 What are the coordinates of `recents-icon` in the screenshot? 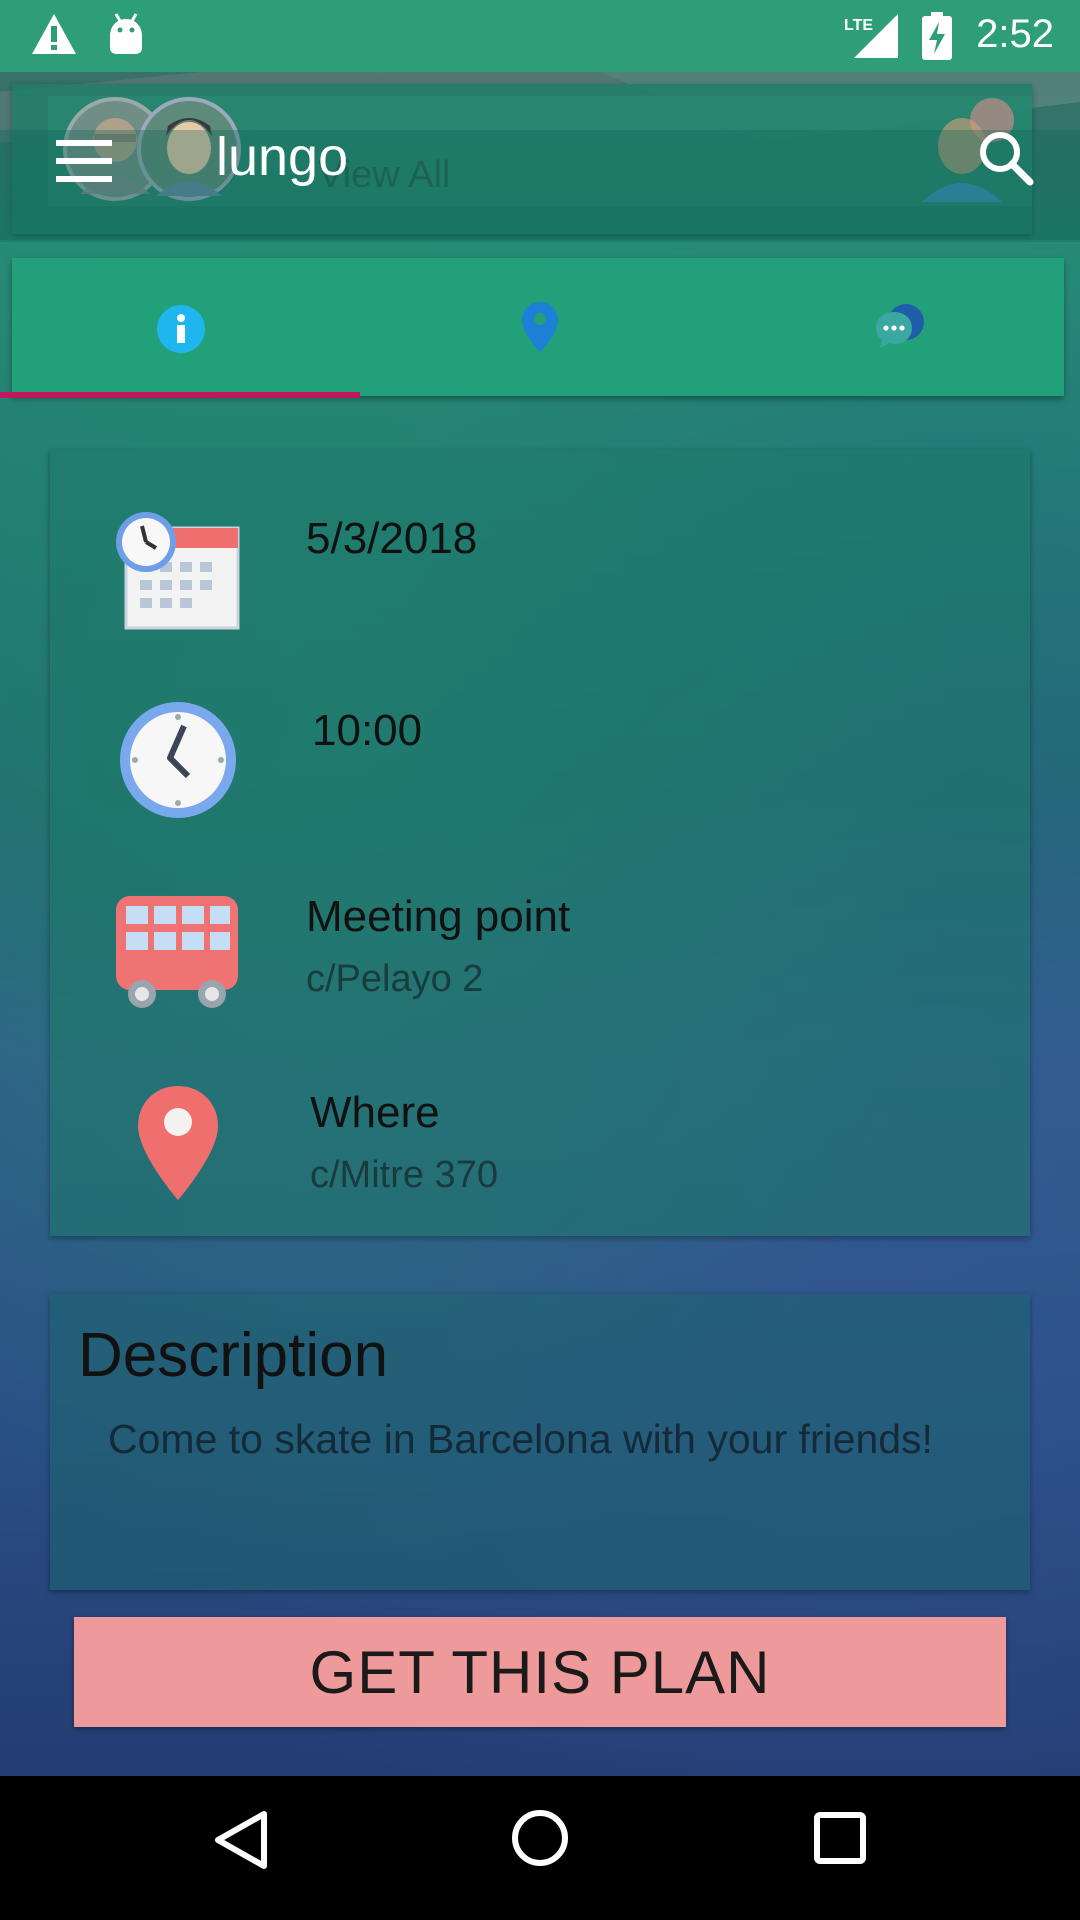 It's located at (840, 1838).